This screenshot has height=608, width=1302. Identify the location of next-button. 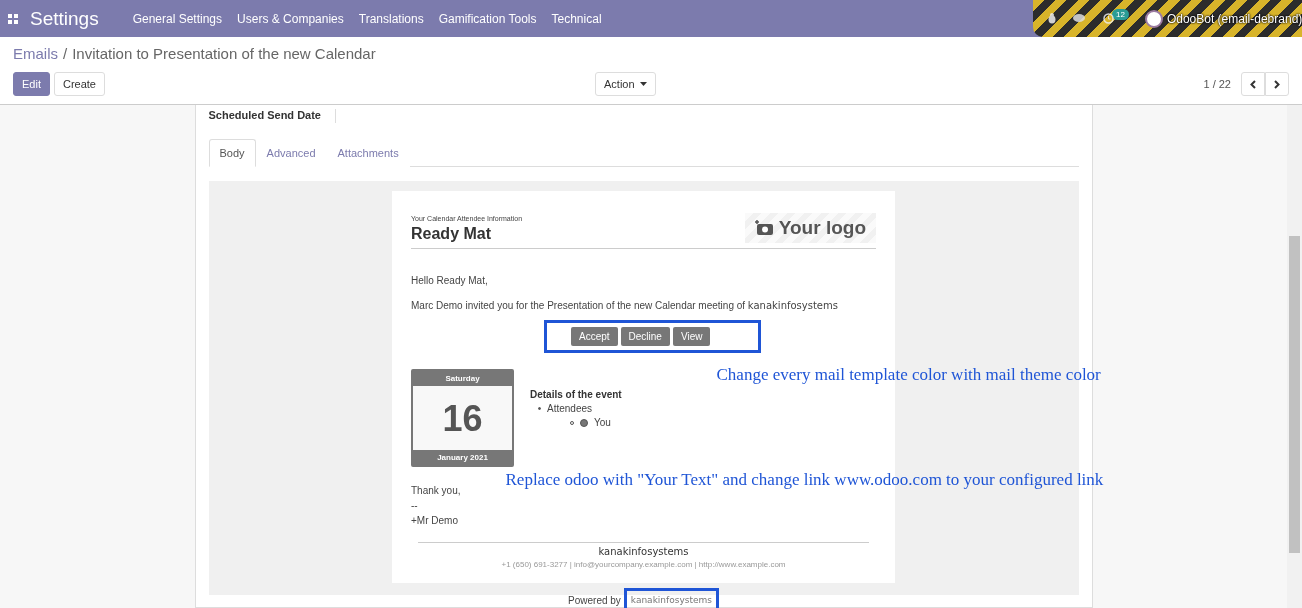
(1277, 84).